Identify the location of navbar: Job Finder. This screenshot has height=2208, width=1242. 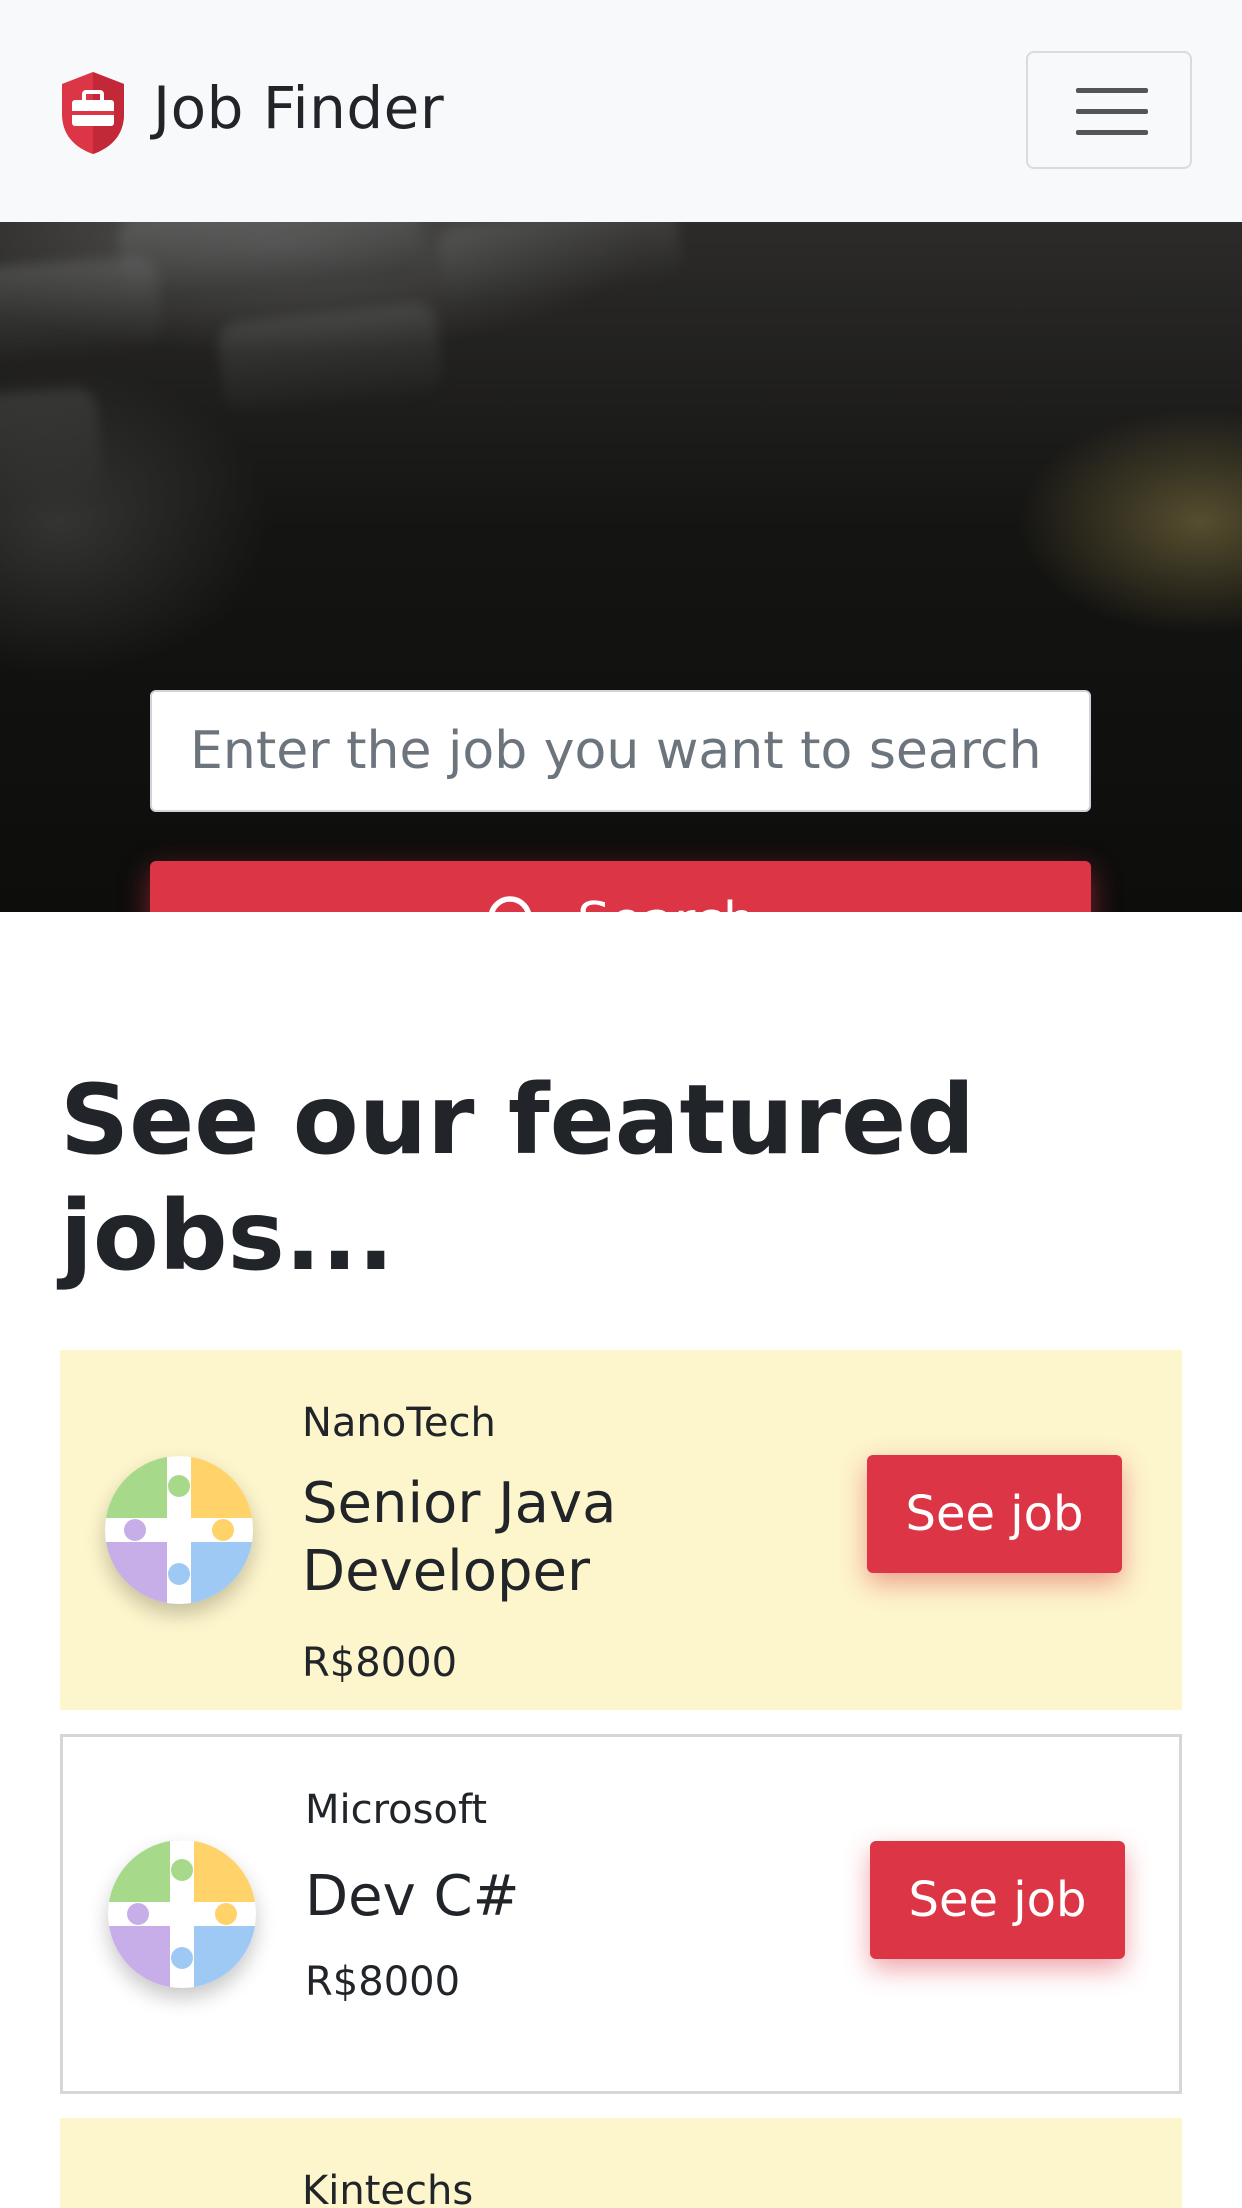
(621, 111).